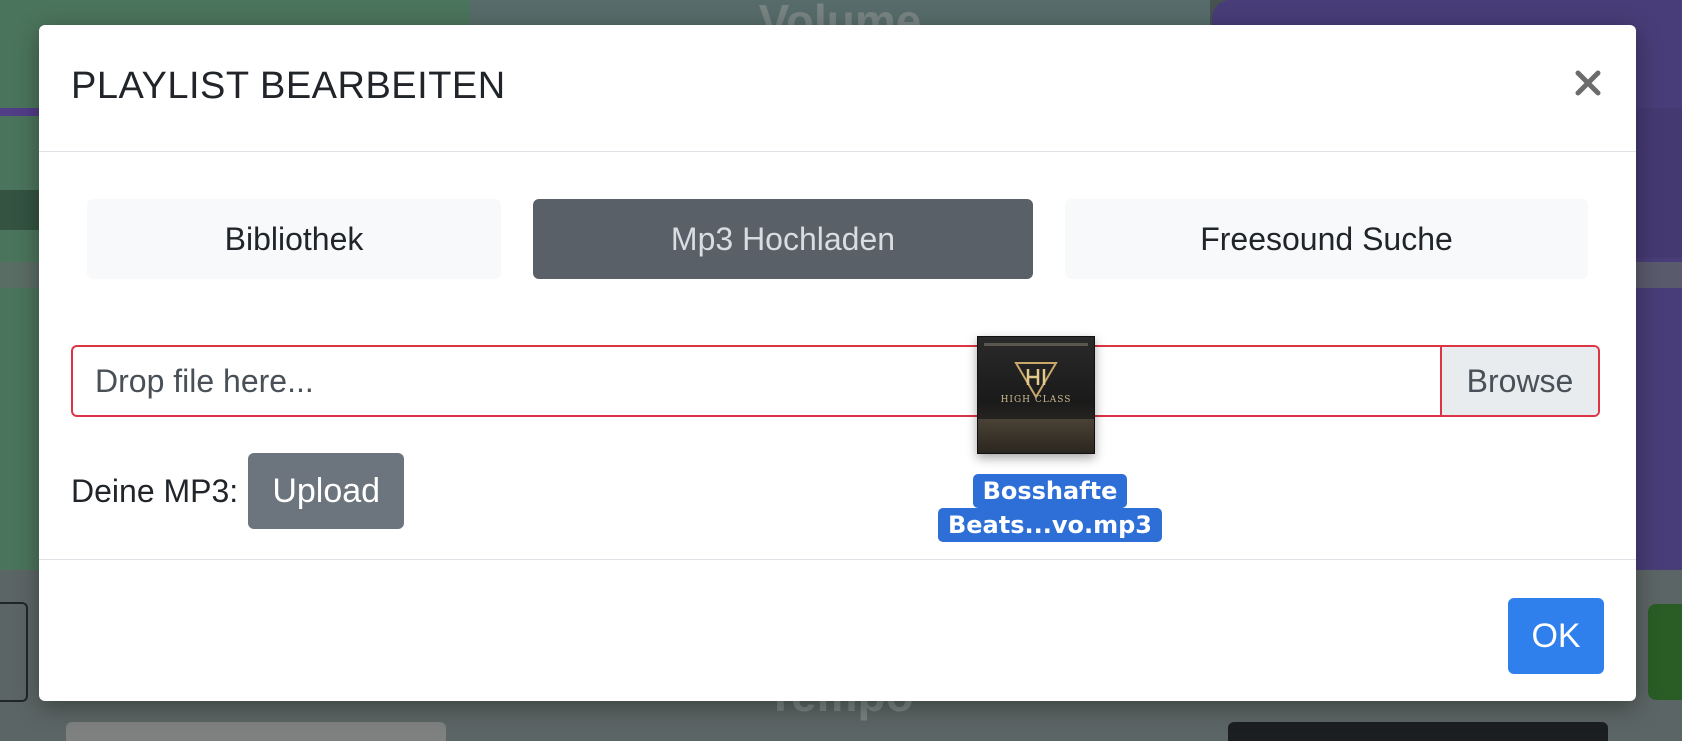 The height and width of the screenshot is (741, 1682). I want to click on thumbnail-wordmark: HIGH CLASS, so click(1036, 400).